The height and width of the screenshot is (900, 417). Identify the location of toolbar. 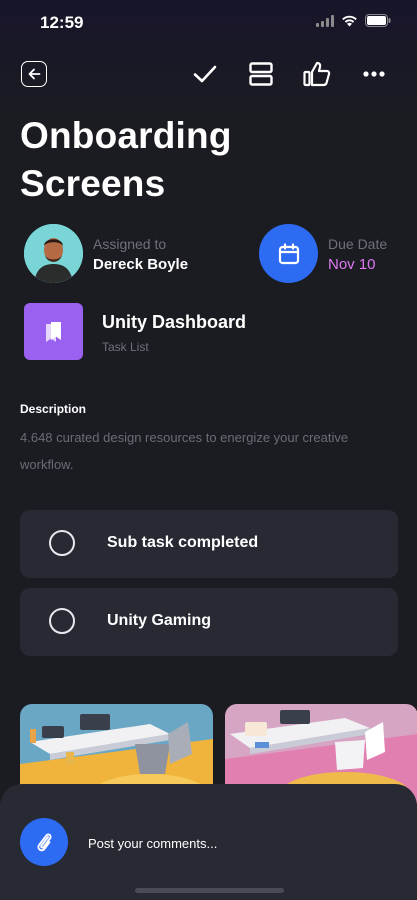
(208, 74).